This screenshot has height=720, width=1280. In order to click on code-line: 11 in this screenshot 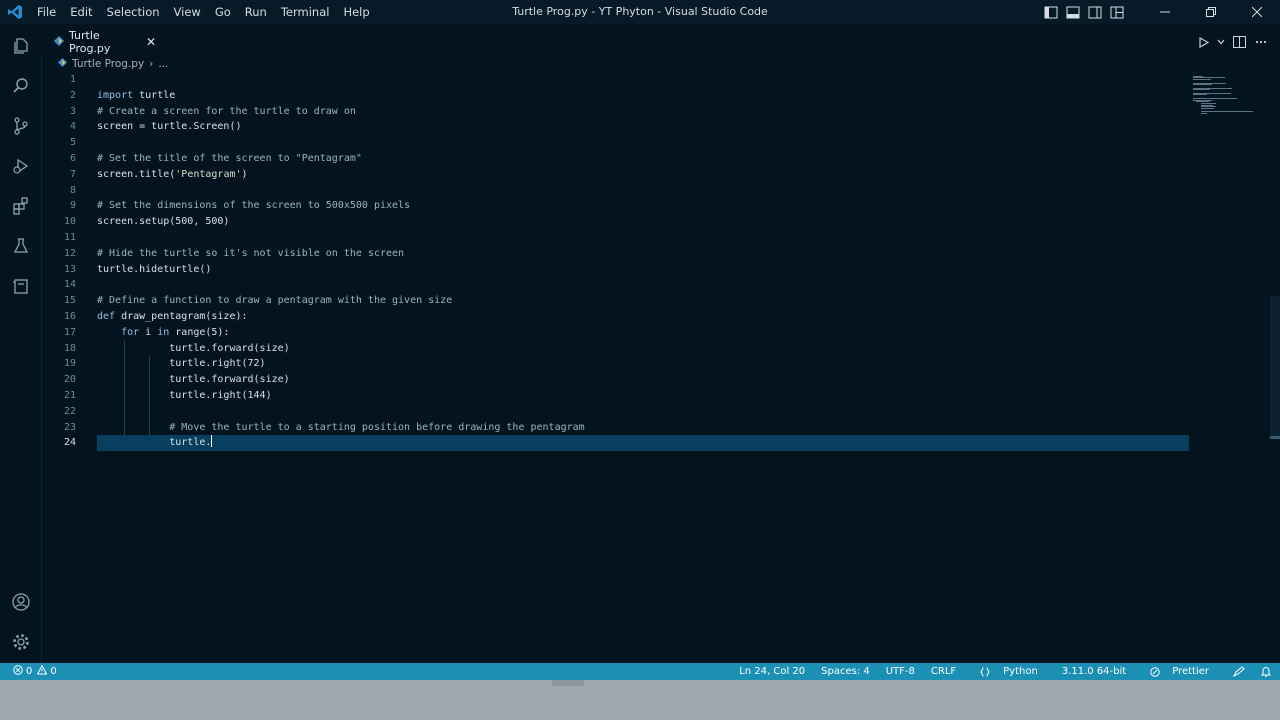, I will do `click(615, 238)`.